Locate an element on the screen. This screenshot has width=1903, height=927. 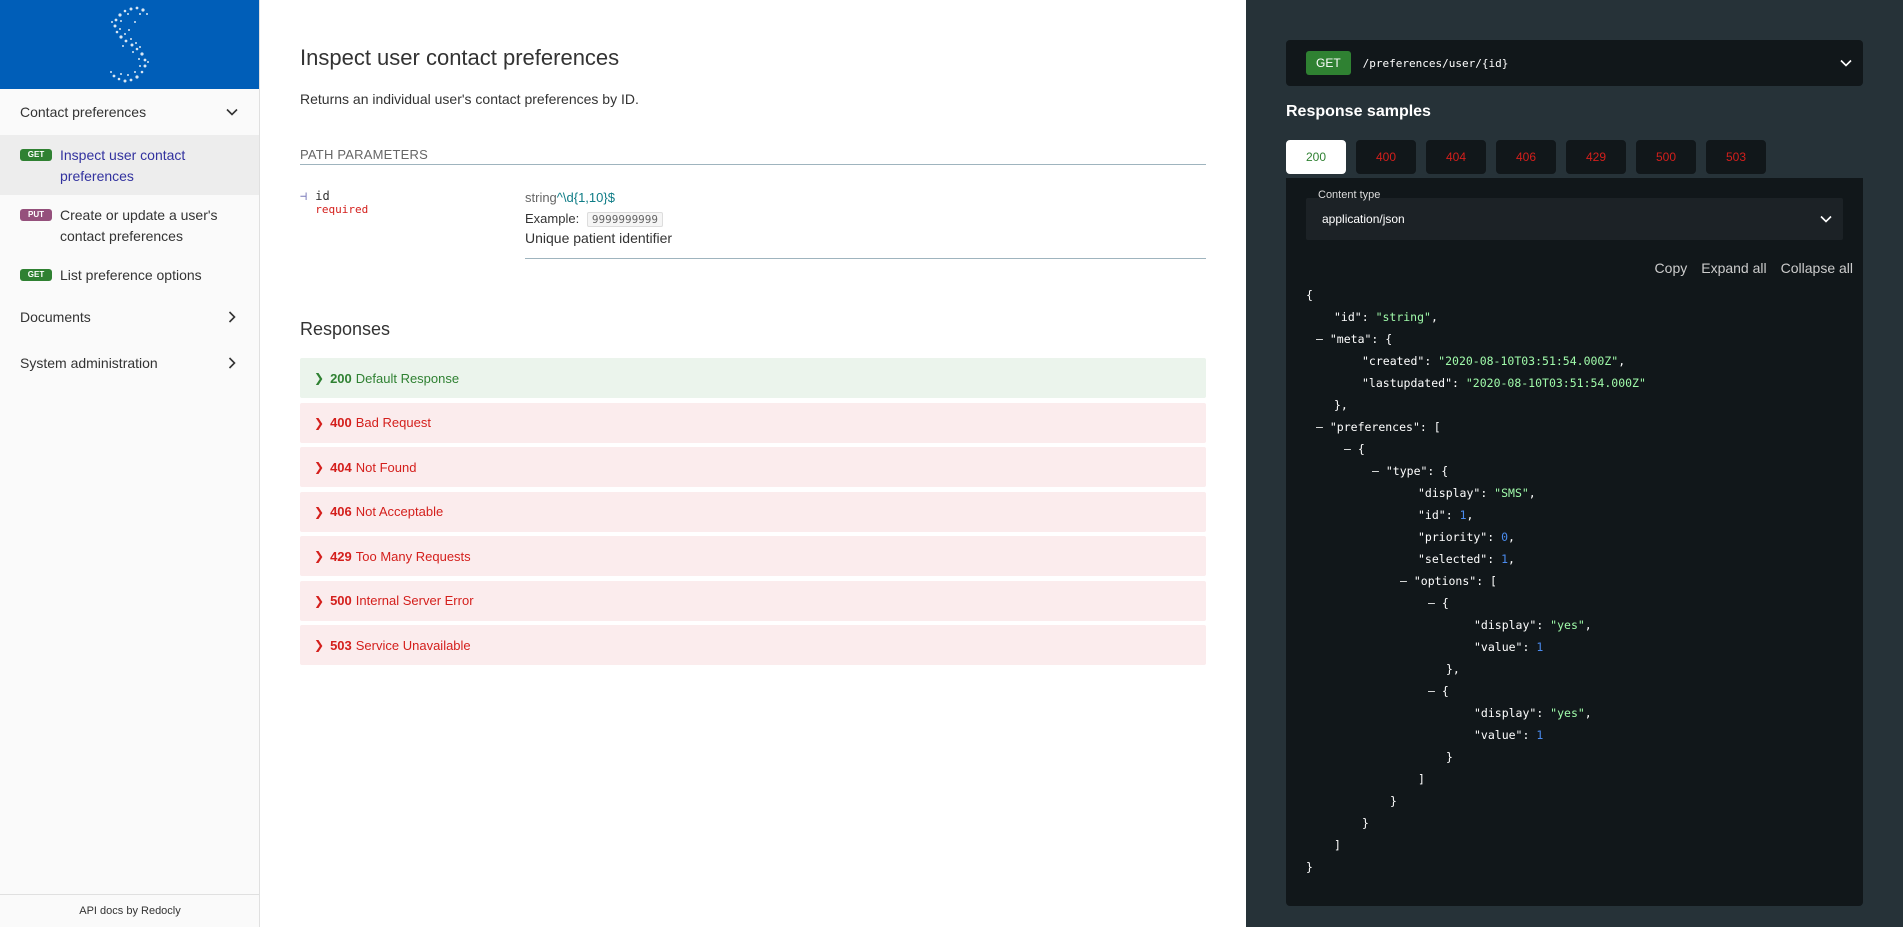
content-type-label: Content type is located at coordinates (1349, 195).